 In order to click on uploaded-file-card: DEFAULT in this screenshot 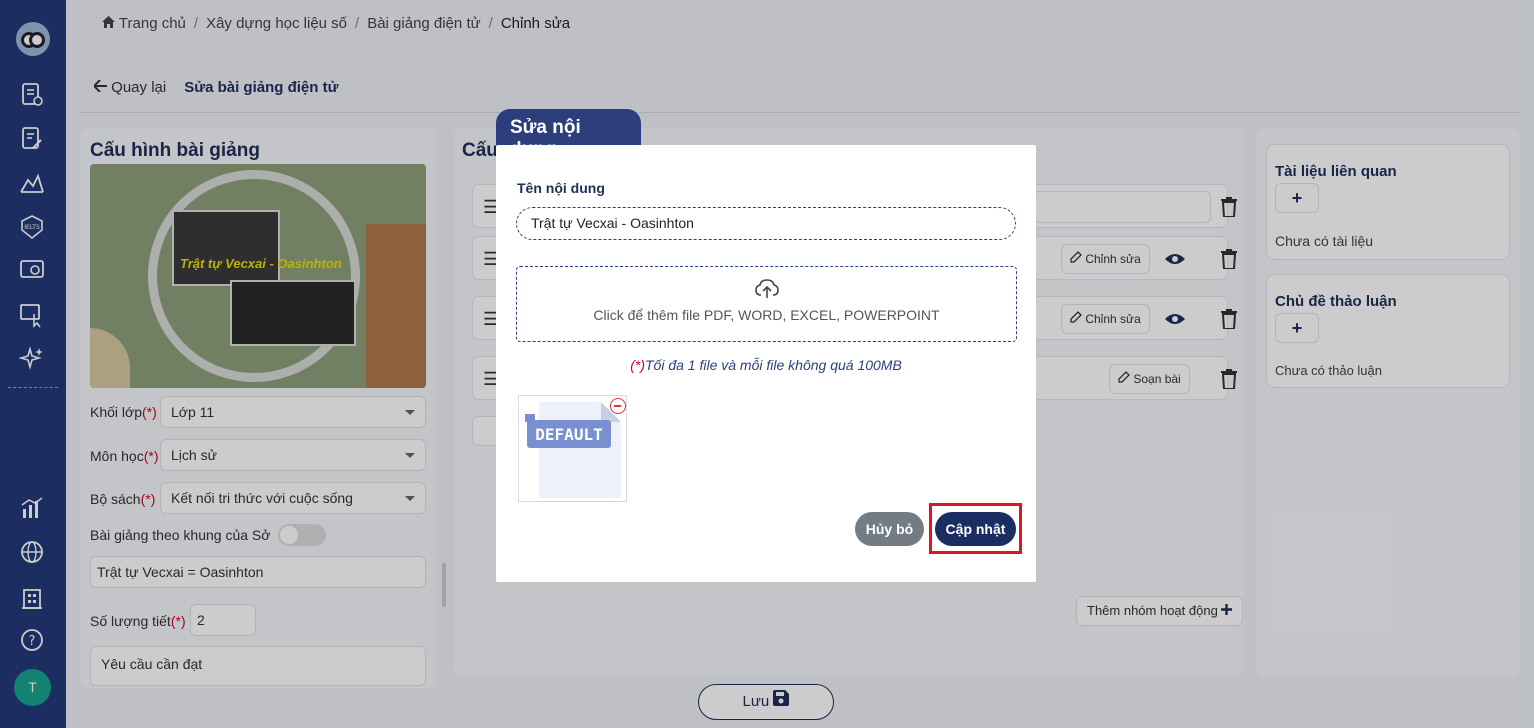, I will do `click(572, 448)`.